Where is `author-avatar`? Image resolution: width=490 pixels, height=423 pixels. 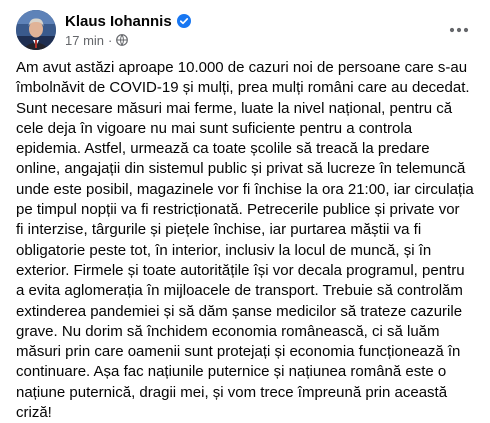
author-avatar is located at coordinates (36, 30).